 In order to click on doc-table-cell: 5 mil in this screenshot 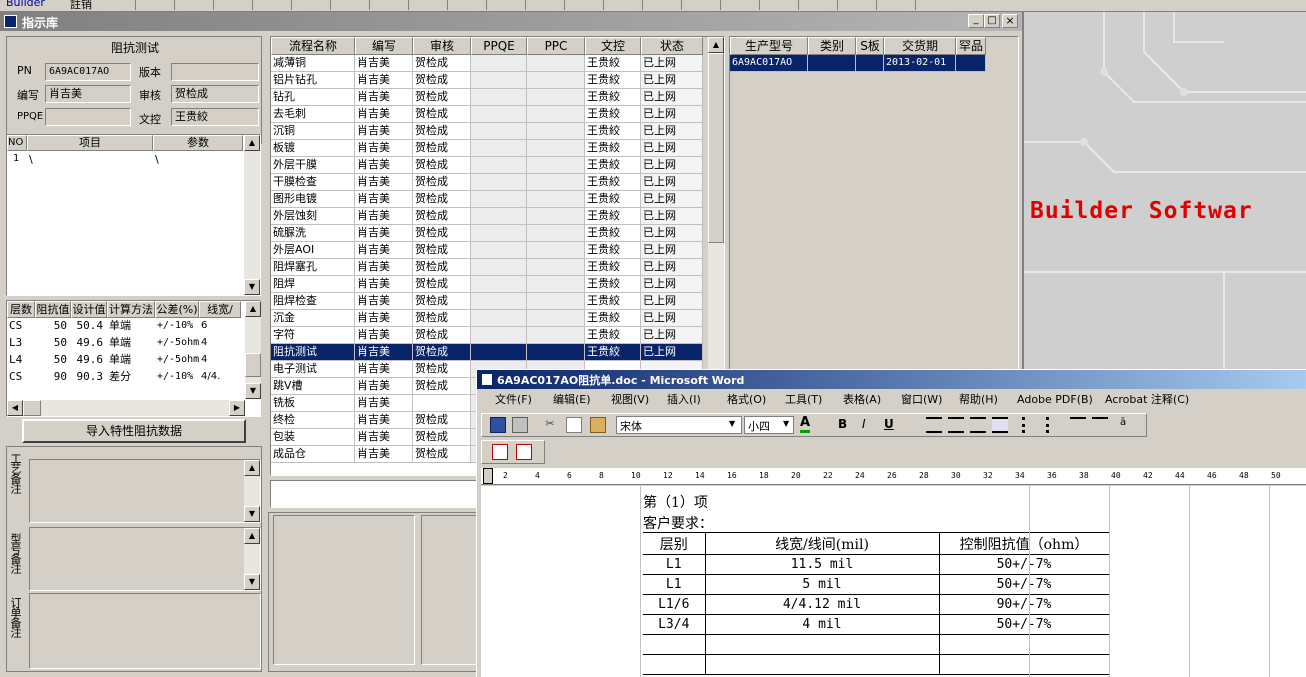, I will do `click(822, 584)`.